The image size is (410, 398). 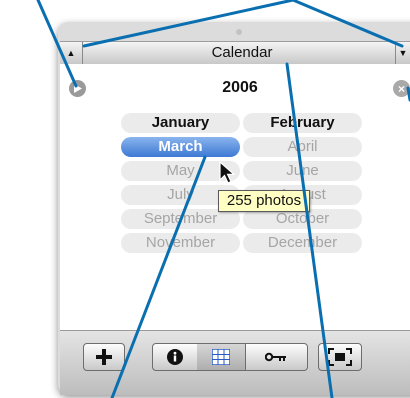 I want to click on callout-line-title-right, so click(x=347, y=24).